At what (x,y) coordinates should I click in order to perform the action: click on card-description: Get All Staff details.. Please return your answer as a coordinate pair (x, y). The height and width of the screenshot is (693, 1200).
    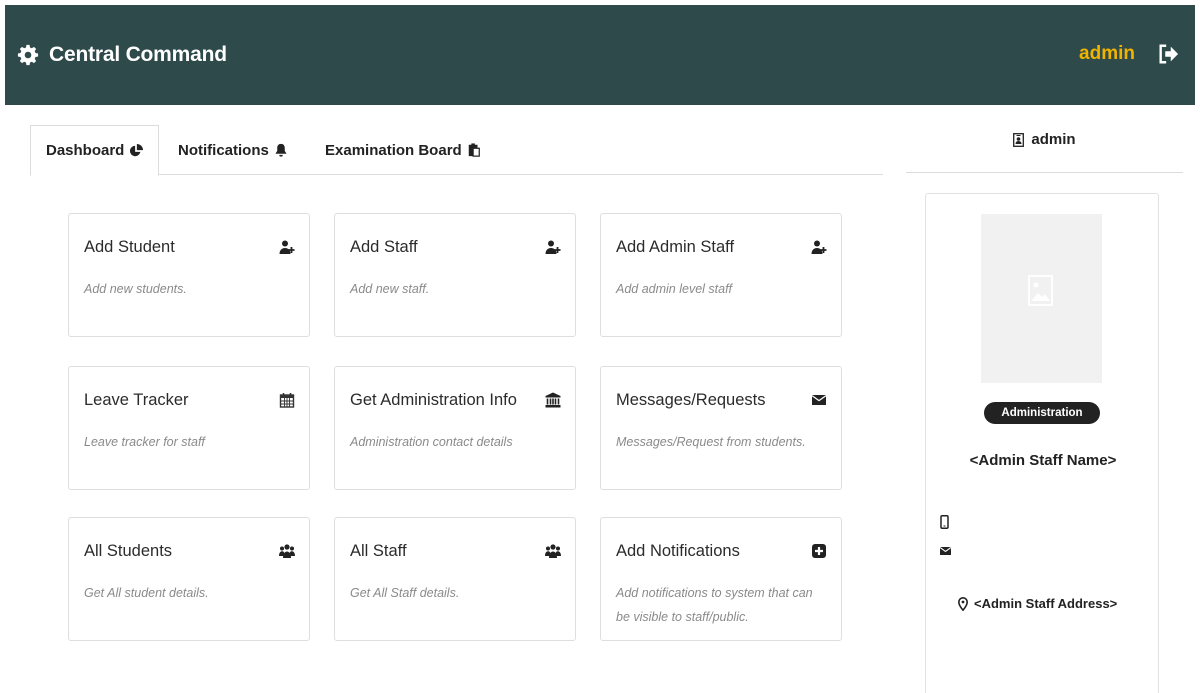
    Looking at the image, I should click on (405, 593).